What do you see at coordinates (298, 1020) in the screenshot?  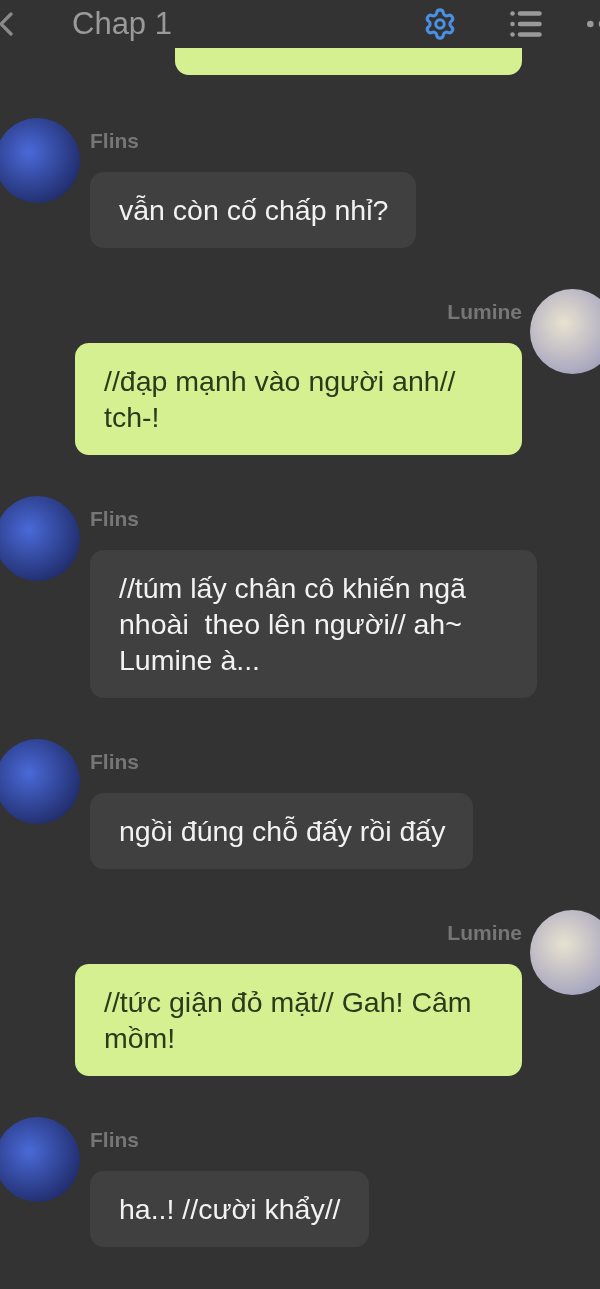 I see `message-bubble: //tức giận đỏ mặt// Gah! Câm mồm!` at bounding box center [298, 1020].